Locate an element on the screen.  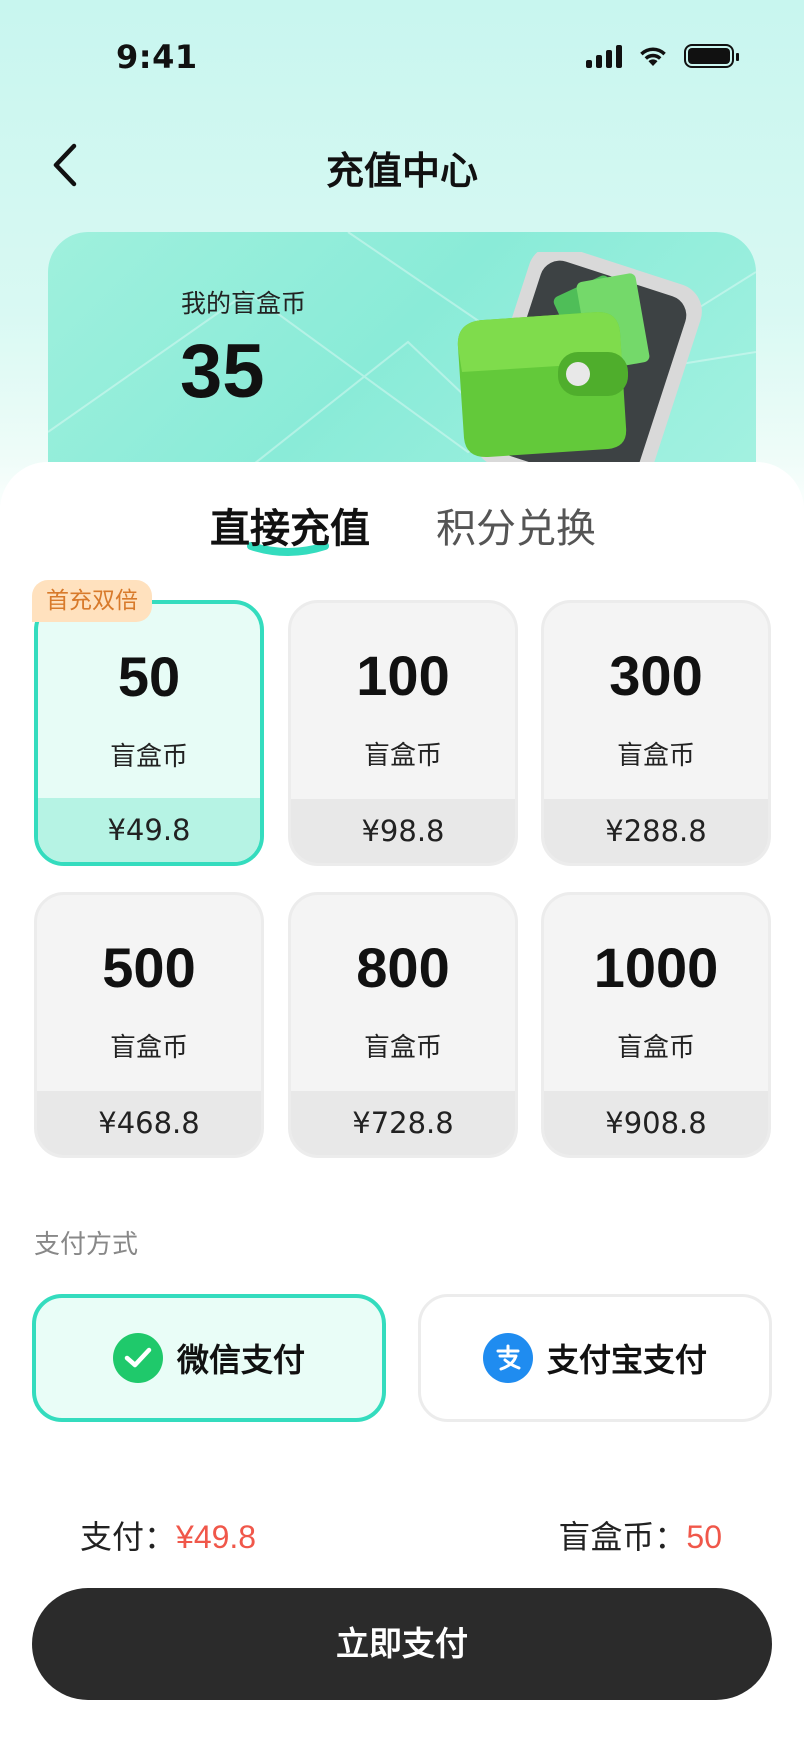
package-amount: 50 is located at coordinates (149, 676).